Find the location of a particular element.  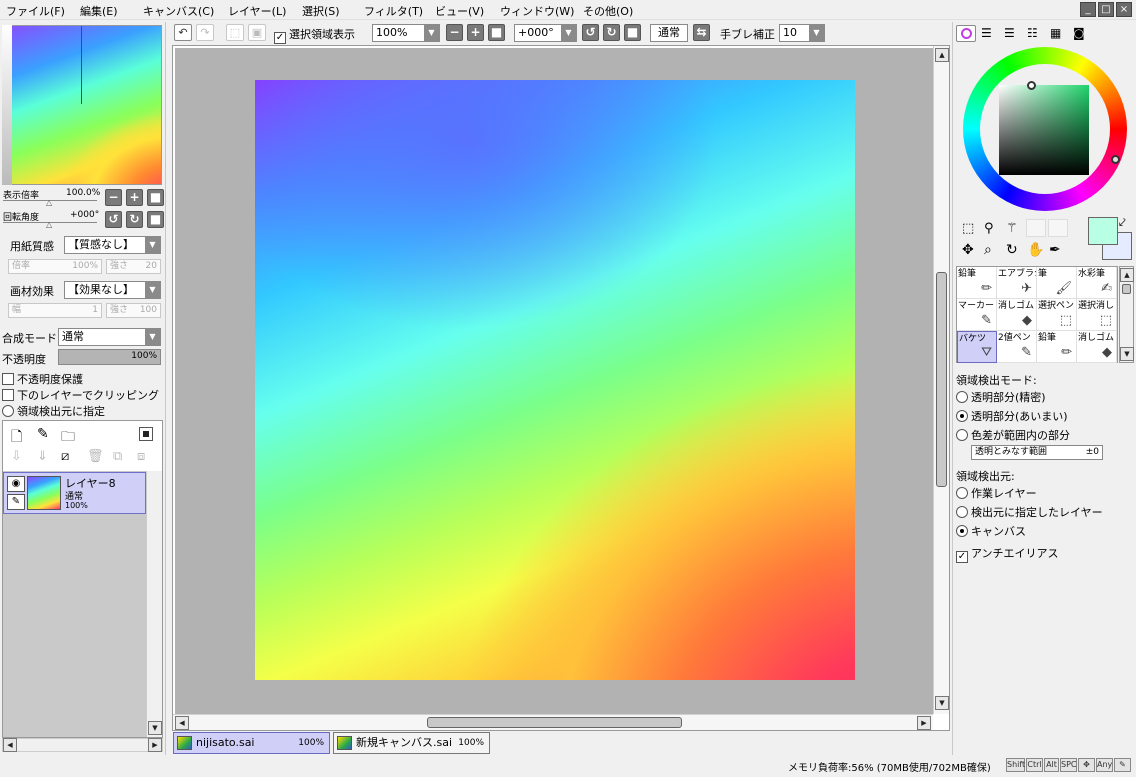

canvas-hscroll: ◀ ▶ is located at coordinates (553, 722).